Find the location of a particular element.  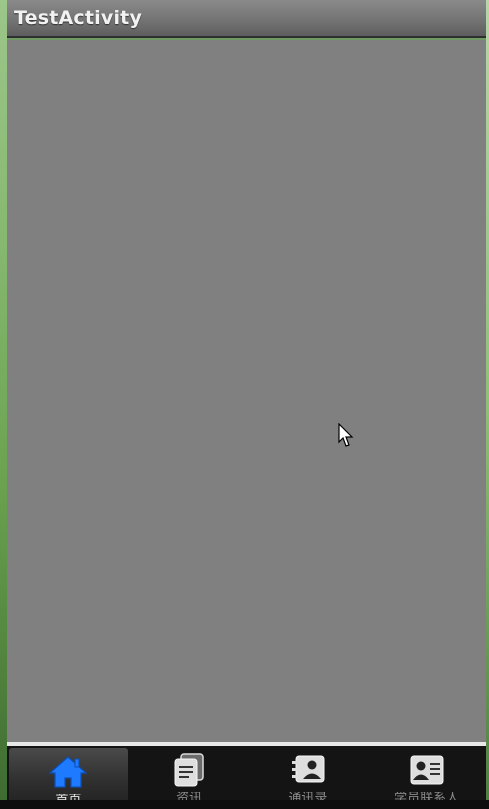

documents-icon is located at coordinates (189, 770).